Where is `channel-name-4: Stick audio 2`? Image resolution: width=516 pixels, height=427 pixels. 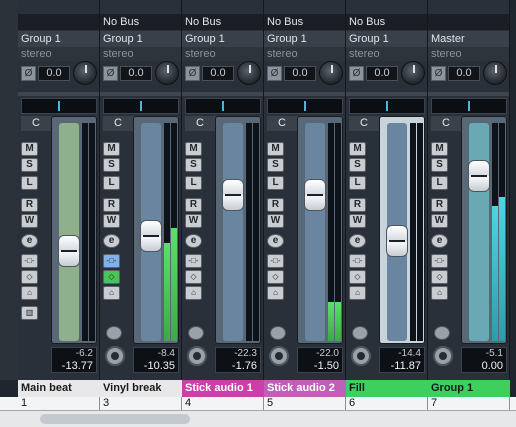 channel-name-4: Stick audio 2 is located at coordinates (305, 388).